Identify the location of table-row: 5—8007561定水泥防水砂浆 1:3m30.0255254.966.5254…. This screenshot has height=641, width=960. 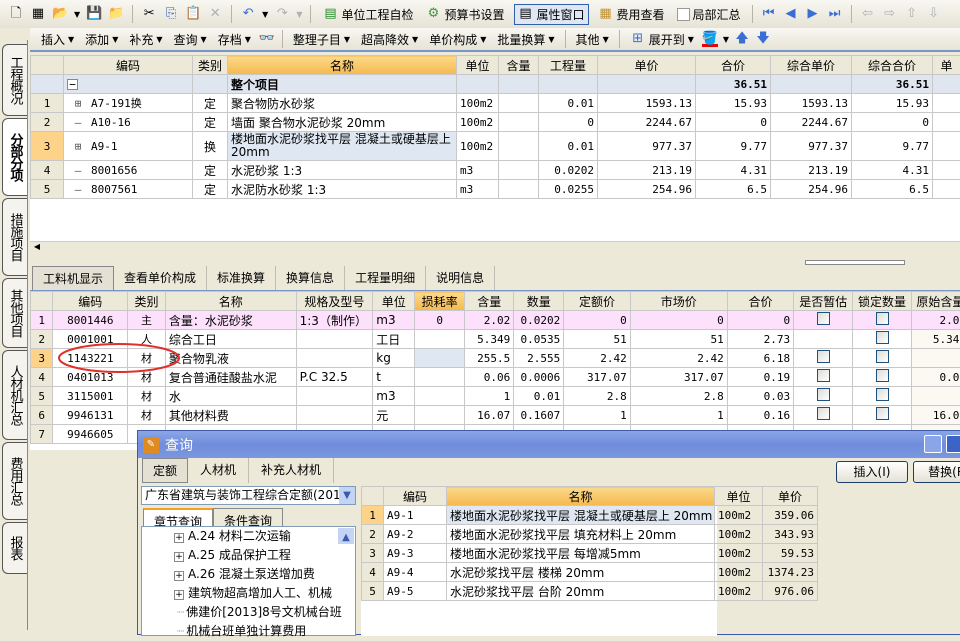
(495, 189).